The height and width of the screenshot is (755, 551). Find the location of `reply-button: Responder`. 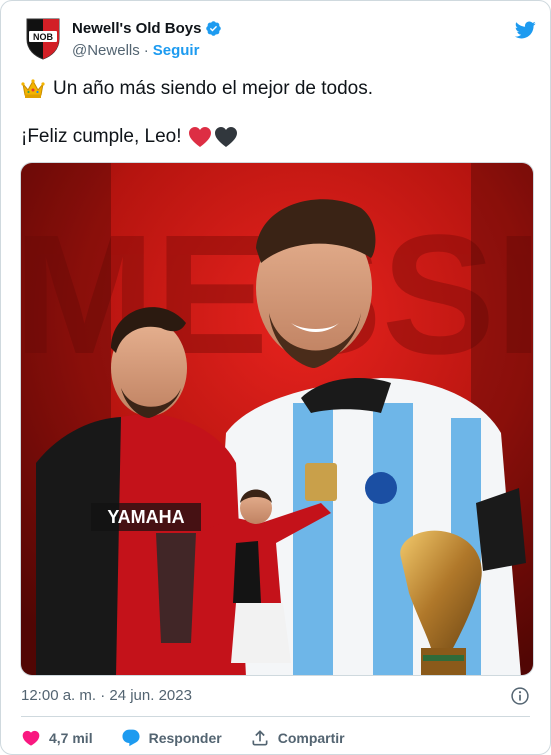

reply-button: Responder is located at coordinates (171, 738).